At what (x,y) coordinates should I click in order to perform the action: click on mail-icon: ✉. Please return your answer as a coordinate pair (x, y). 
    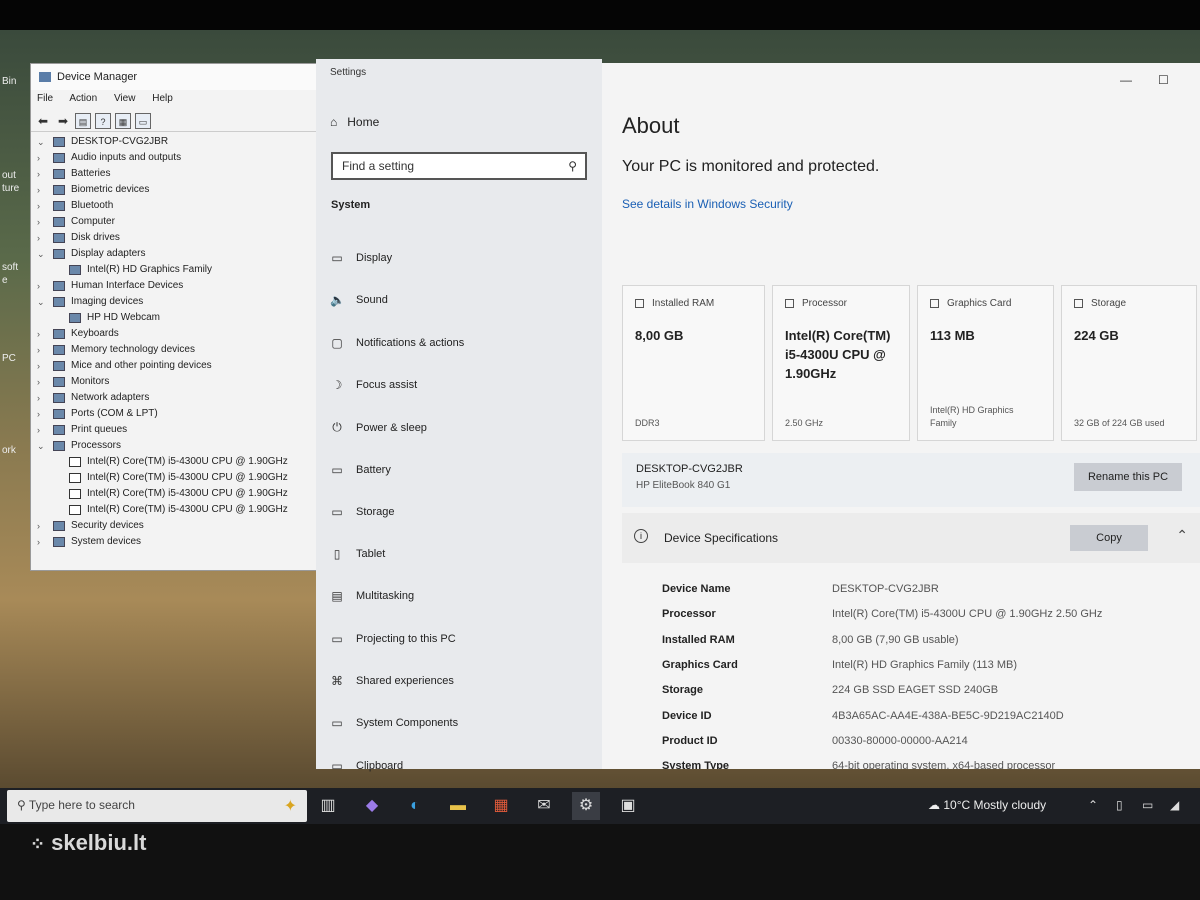
    Looking at the image, I should click on (544, 806).